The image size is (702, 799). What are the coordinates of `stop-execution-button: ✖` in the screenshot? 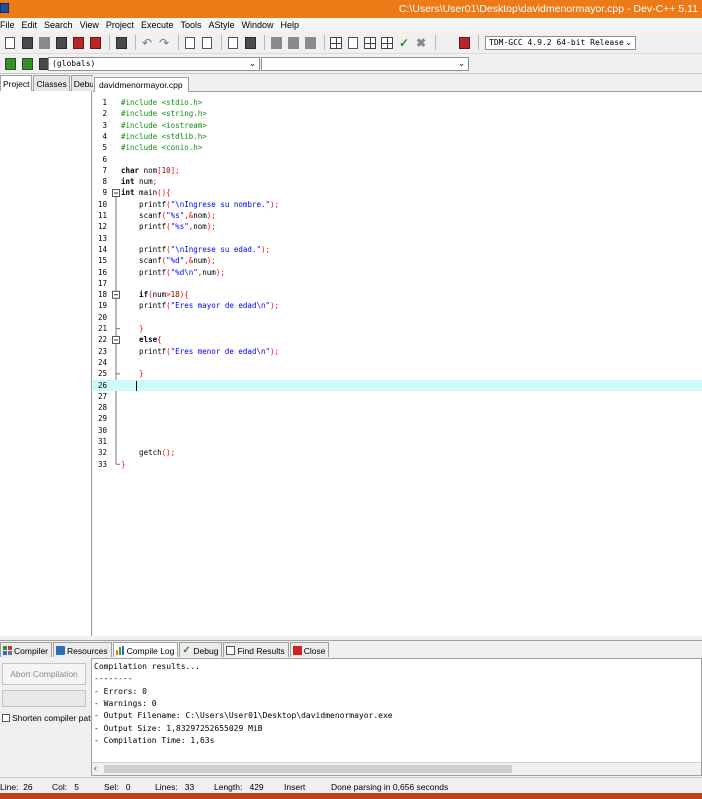 It's located at (421, 43).